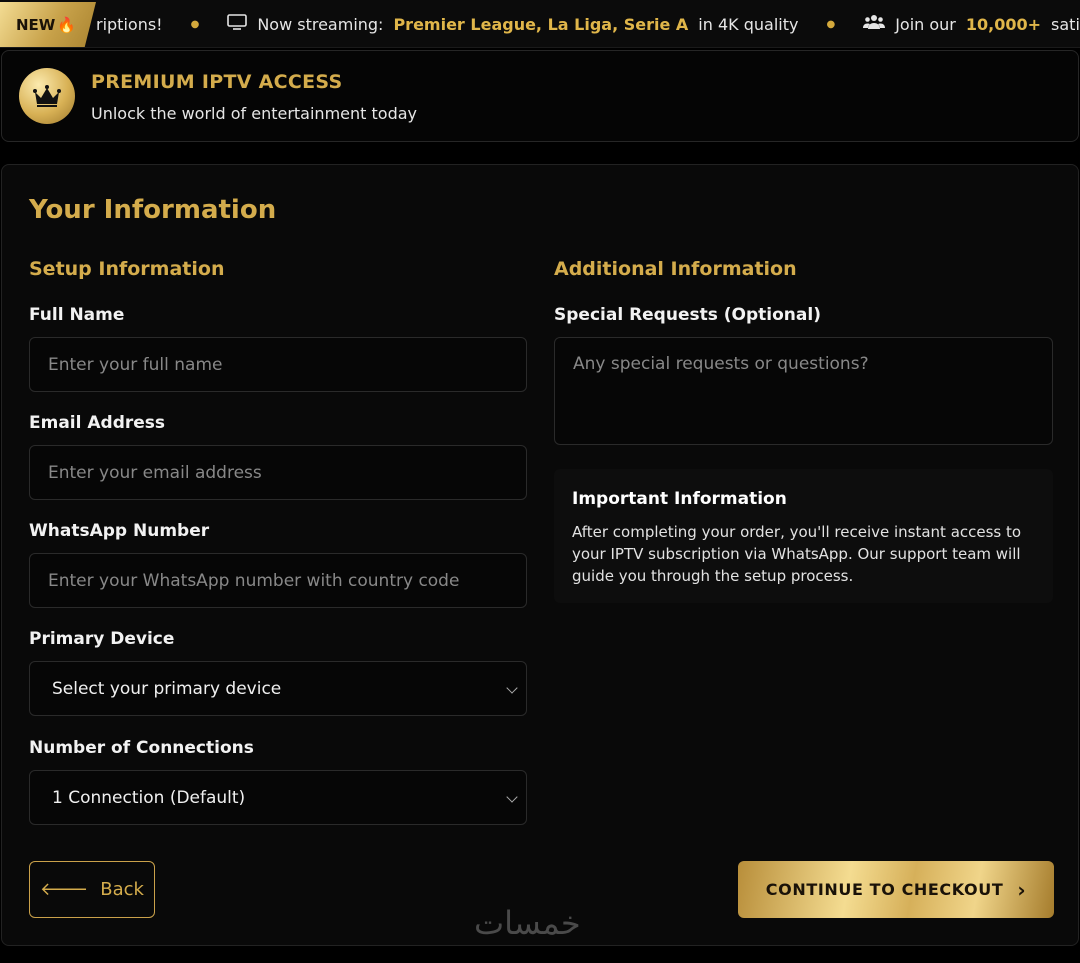 Image resolution: width=1080 pixels, height=963 pixels. What do you see at coordinates (679, 499) in the screenshot?
I see `important-info-title: Important Information` at bounding box center [679, 499].